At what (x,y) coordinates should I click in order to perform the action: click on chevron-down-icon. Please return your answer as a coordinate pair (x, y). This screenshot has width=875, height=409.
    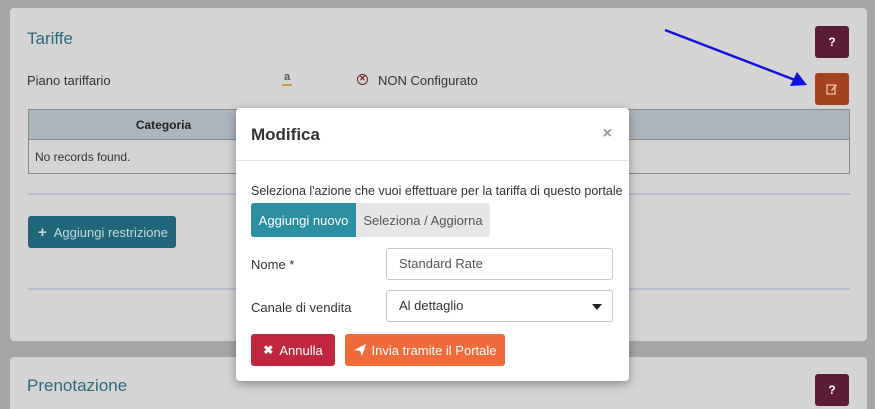
    Looking at the image, I should click on (597, 307).